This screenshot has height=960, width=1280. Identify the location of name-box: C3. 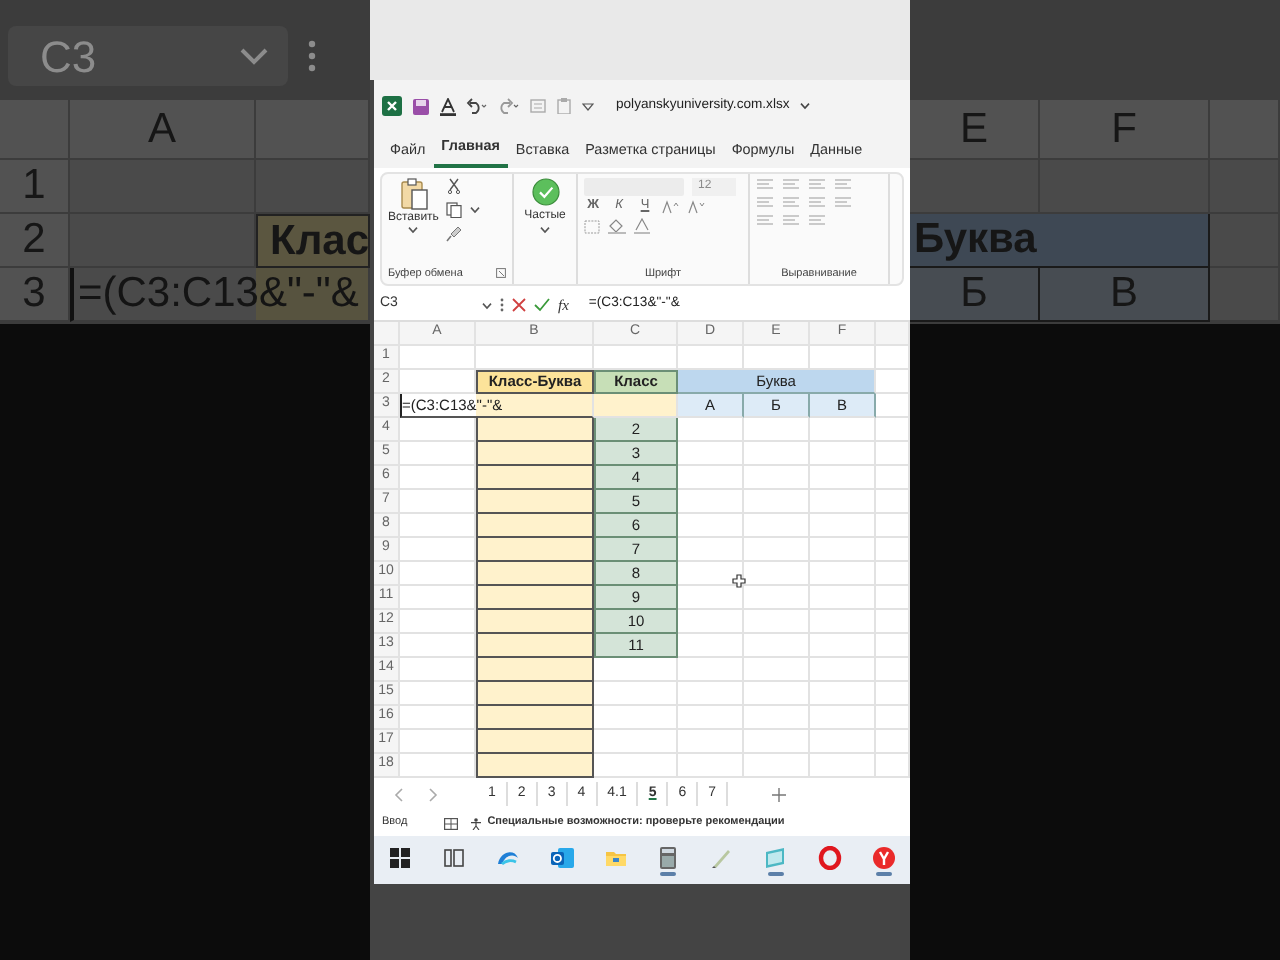
(148, 56).